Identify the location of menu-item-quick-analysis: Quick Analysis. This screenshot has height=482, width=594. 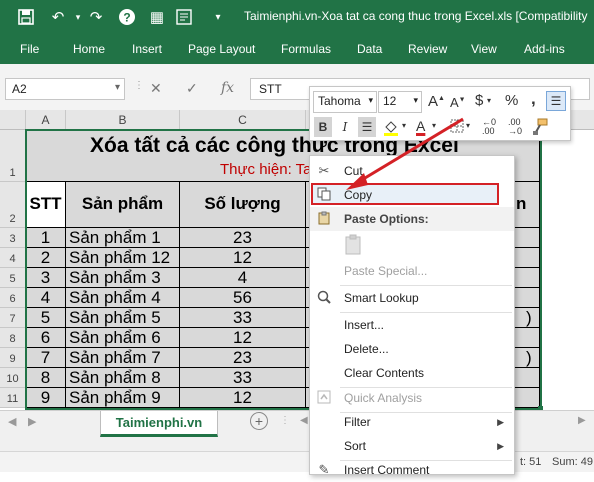
(412, 398).